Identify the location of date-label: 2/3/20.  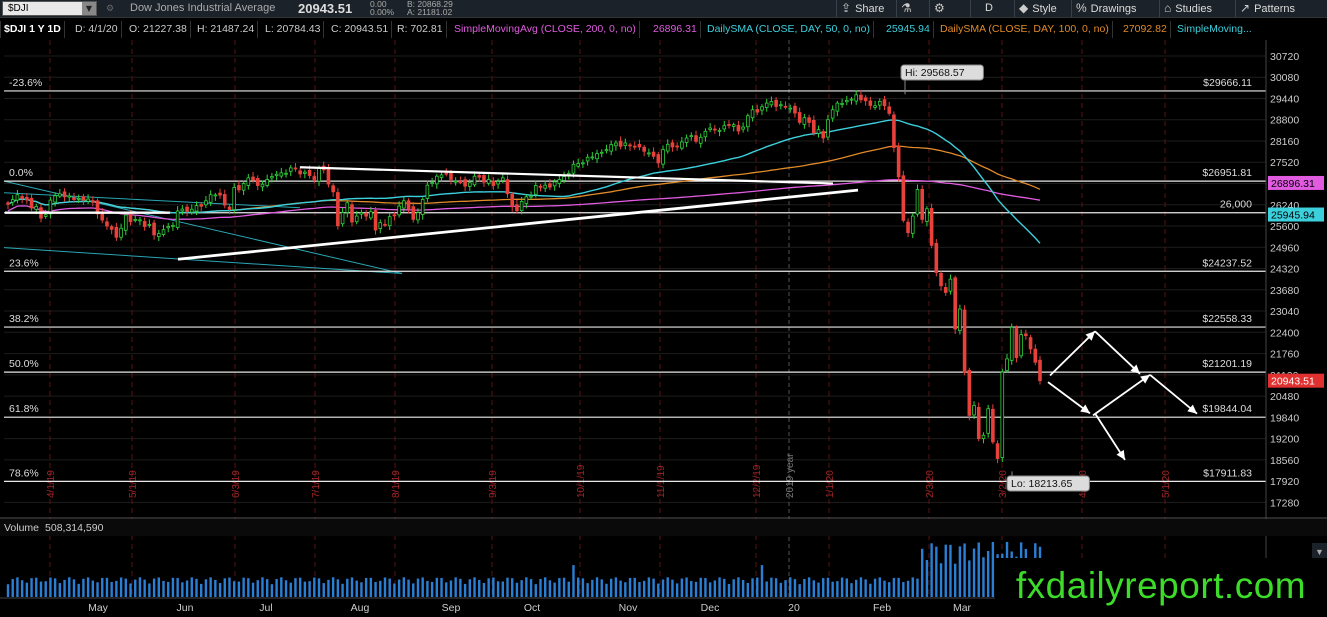
(930, 484).